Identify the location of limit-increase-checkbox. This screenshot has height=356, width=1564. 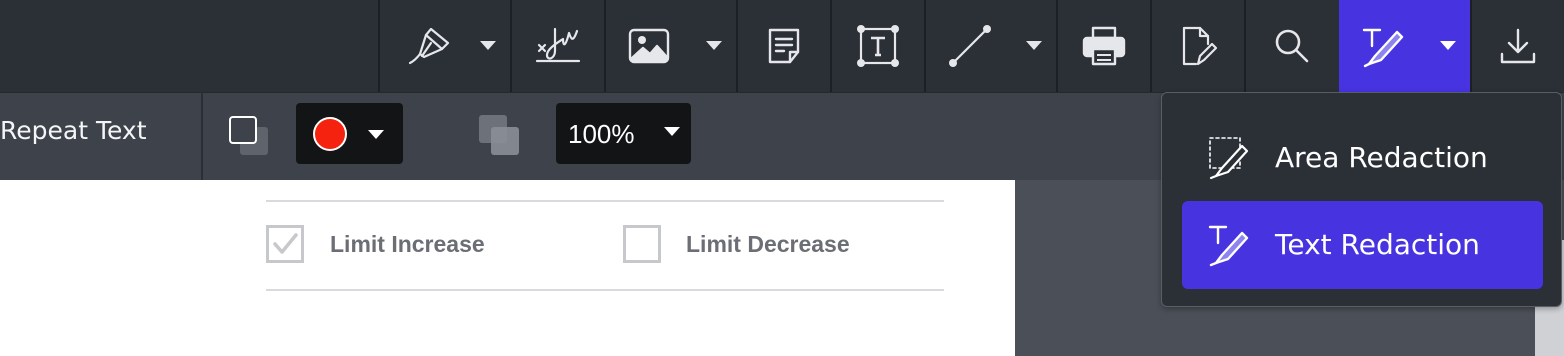
(285, 244).